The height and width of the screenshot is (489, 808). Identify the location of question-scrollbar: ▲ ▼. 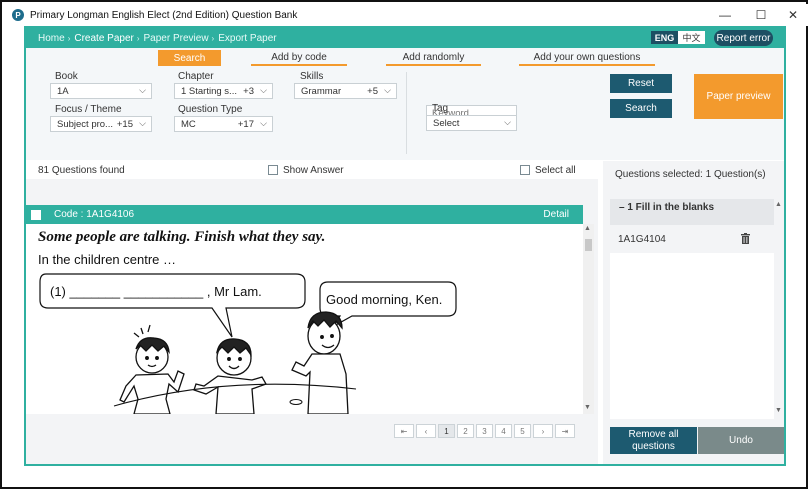
(588, 319).